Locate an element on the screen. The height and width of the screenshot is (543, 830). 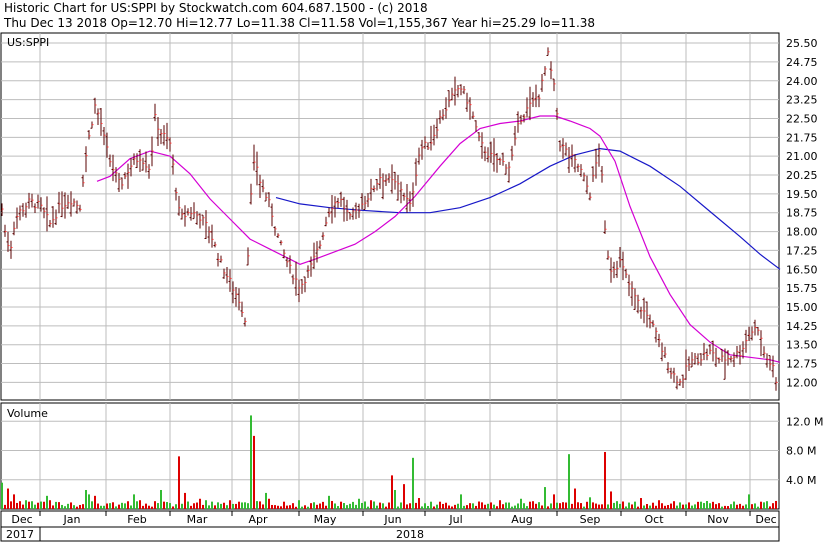
x-axis-month-label: Sep is located at coordinates (590, 519).